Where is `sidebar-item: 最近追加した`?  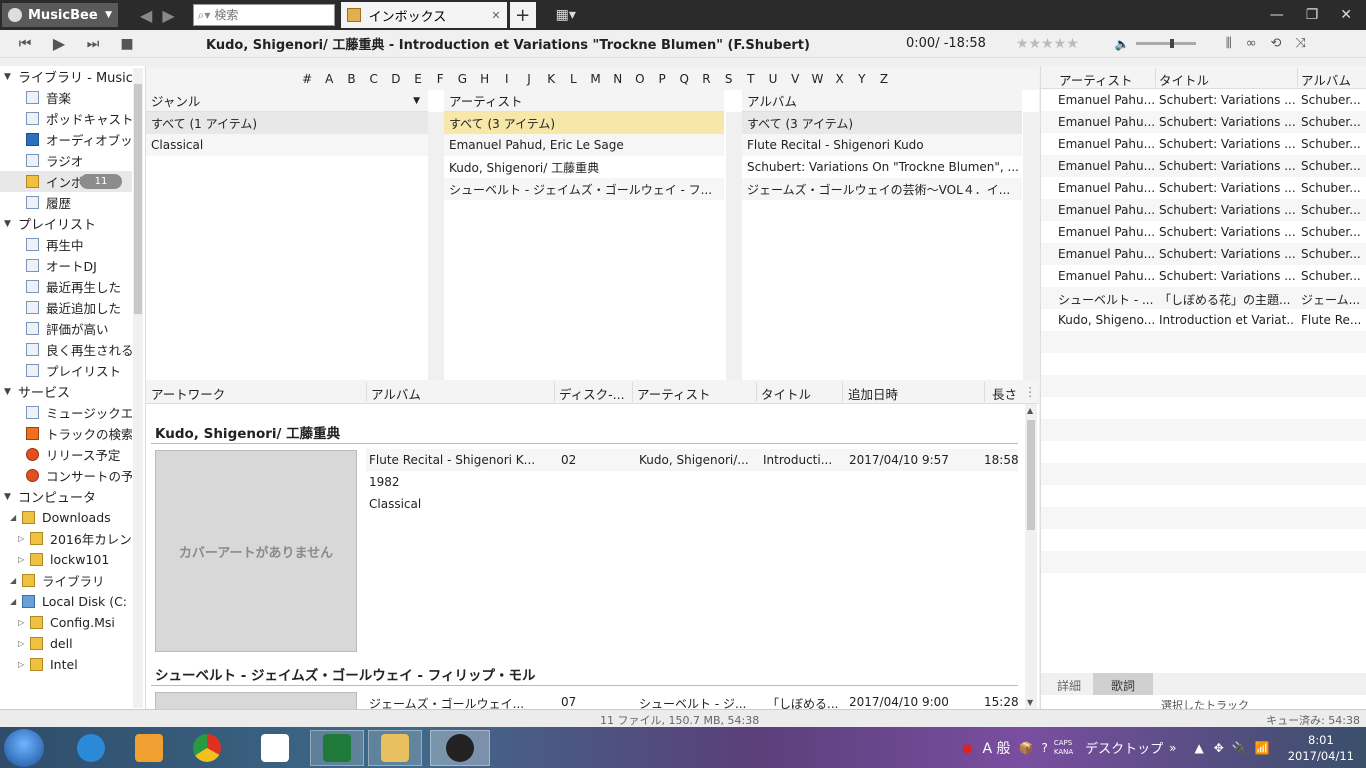 sidebar-item: 最近追加した is located at coordinates (66, 307).